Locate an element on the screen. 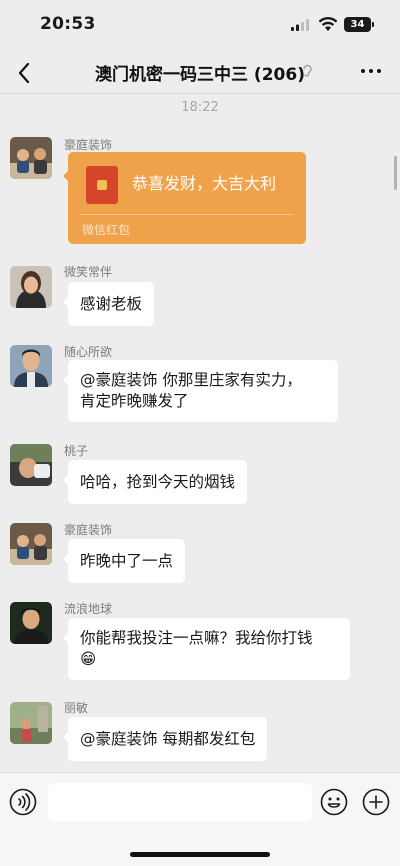  message-text-line: 你能帮我投注一点嘛？我给你打钱 is located at coordinates (196, 638).